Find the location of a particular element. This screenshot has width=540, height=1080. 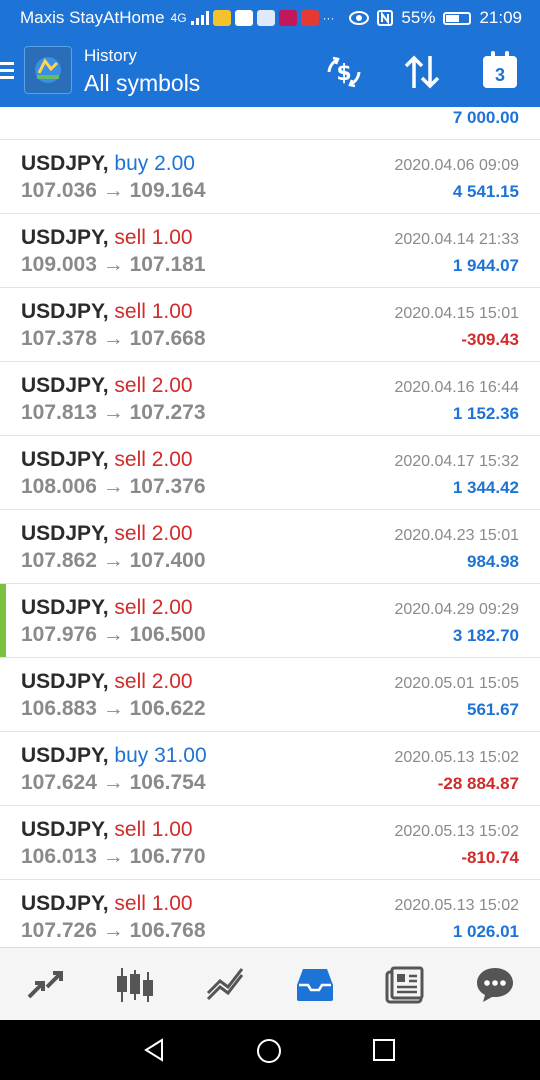

trade-symbol-line: USDJPY, sell 2.00 is located at coordinates (107, 460).